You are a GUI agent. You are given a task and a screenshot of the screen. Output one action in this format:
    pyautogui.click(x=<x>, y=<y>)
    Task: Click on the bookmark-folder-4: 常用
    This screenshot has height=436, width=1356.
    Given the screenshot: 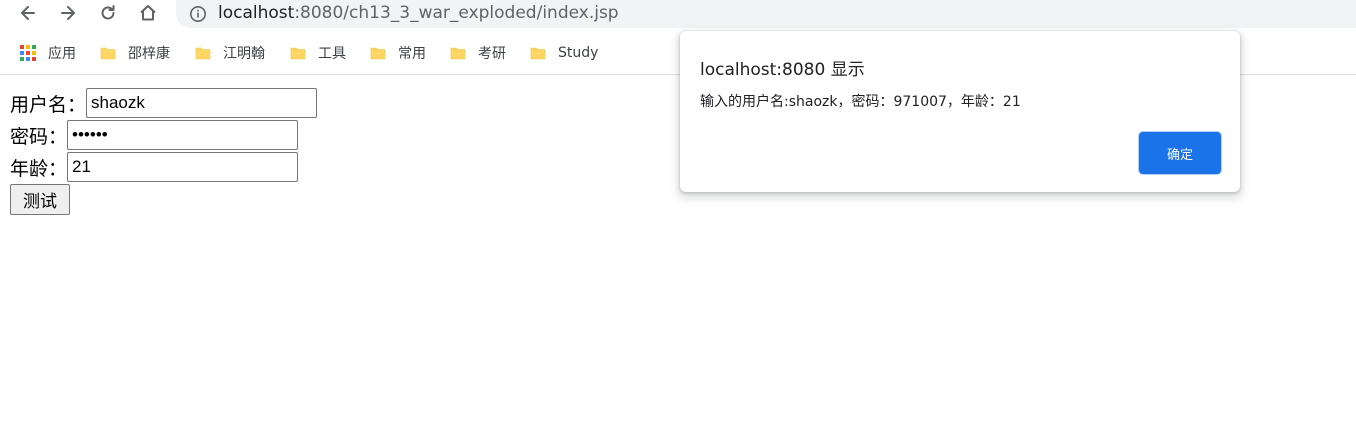 What is the action you would take?
    pyautogui.click(x=398, y=53)
    